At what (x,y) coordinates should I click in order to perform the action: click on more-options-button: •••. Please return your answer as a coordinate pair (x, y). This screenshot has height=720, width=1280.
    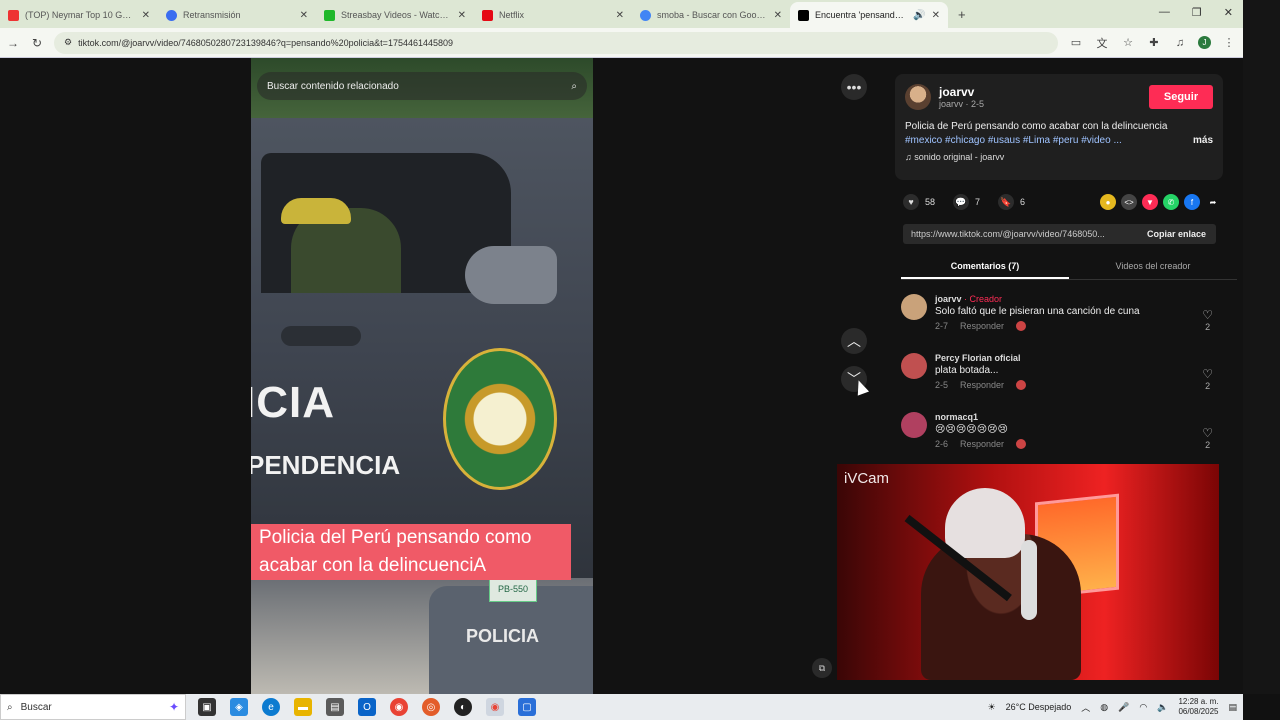
    Looking at the image, I should click on (854, 87).